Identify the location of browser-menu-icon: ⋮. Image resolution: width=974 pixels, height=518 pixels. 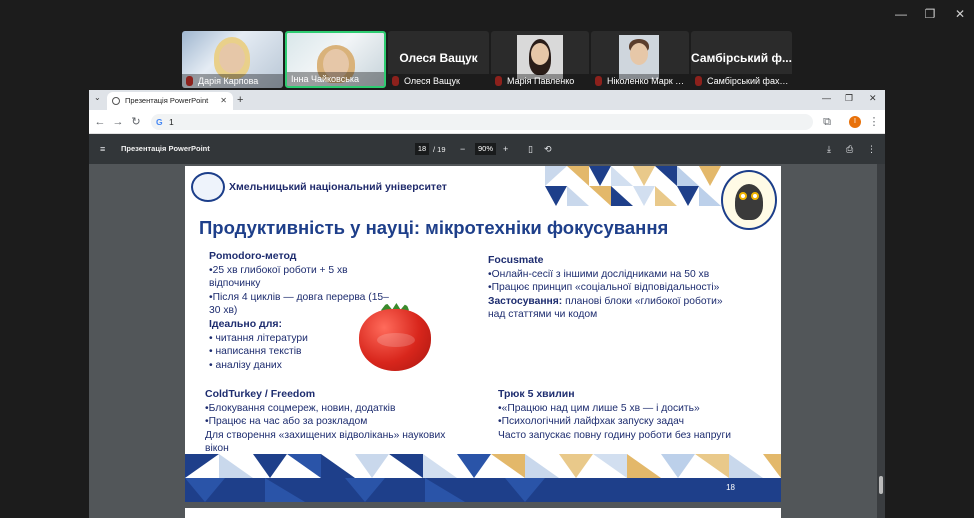
(874, 122).